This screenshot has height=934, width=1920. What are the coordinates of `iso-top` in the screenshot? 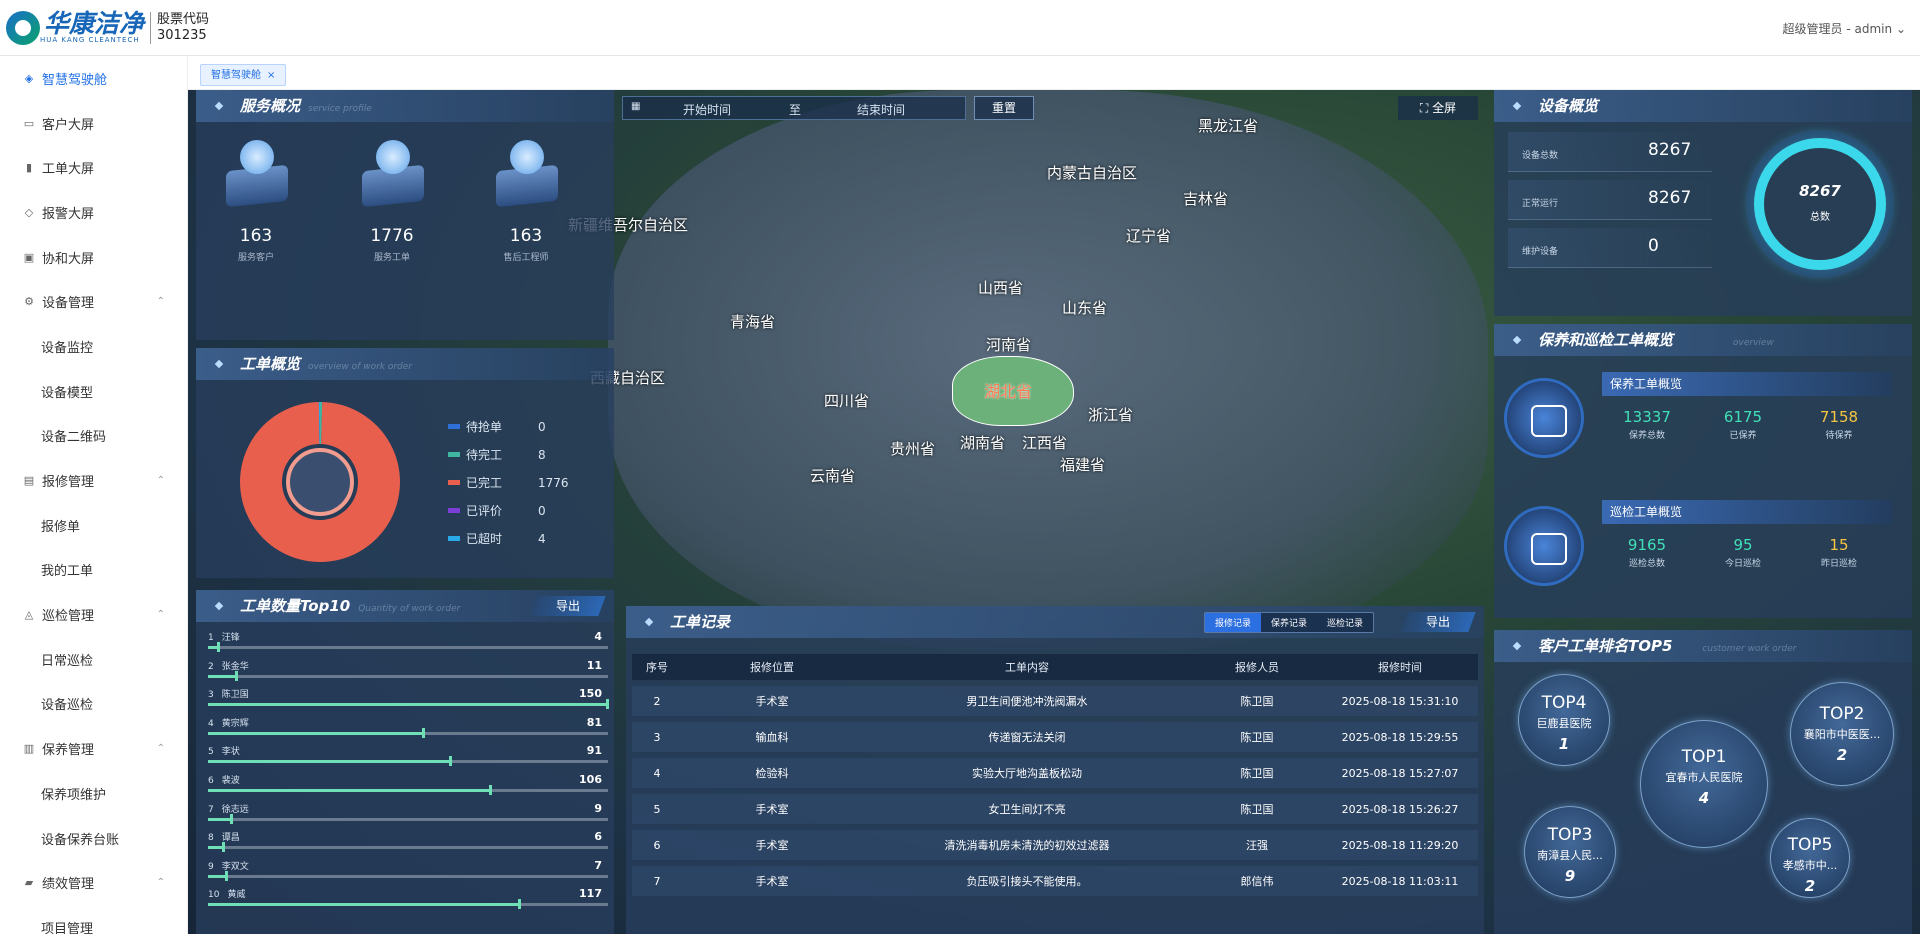 It's located at (527, 157).